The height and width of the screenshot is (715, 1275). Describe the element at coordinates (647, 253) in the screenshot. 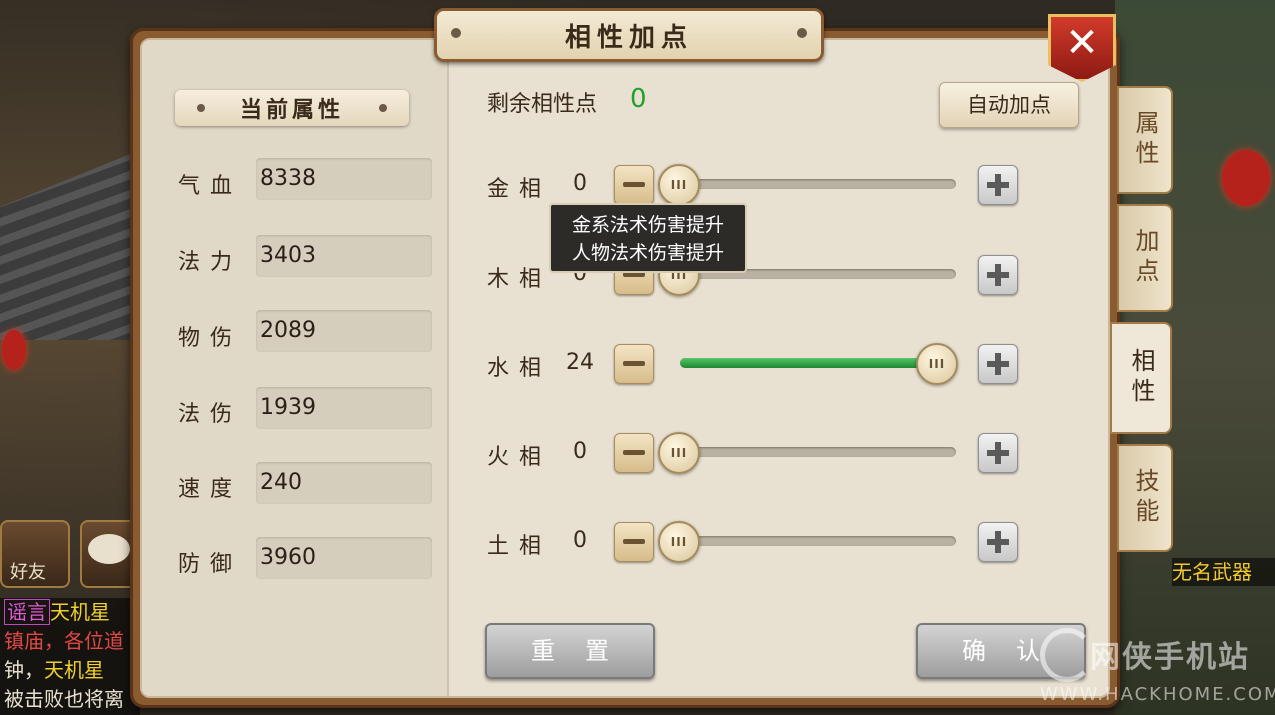

I see `tooltip-line: 人物法术伤害提升` at that location.